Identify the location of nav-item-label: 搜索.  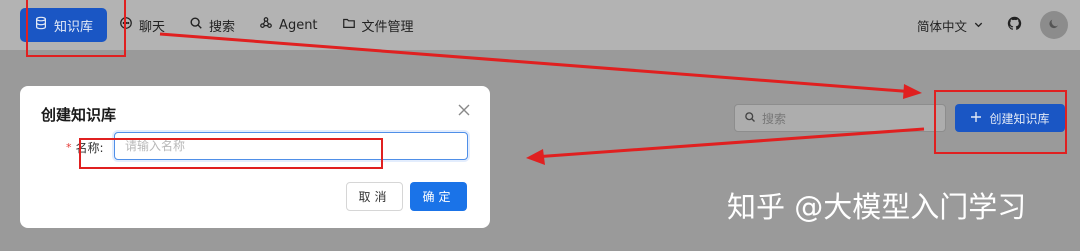
(222, 27).